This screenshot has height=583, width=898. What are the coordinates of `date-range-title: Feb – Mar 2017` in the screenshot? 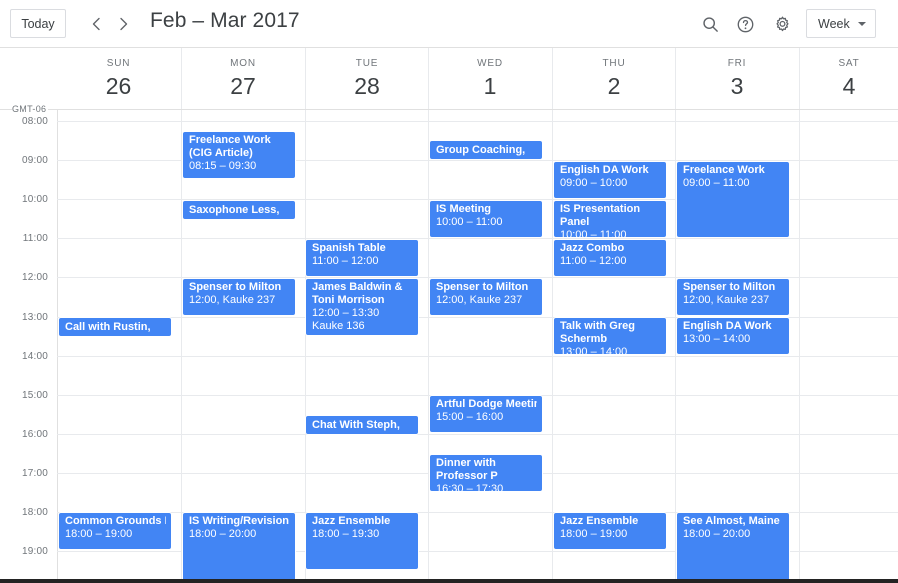 It's located at (225, 20).